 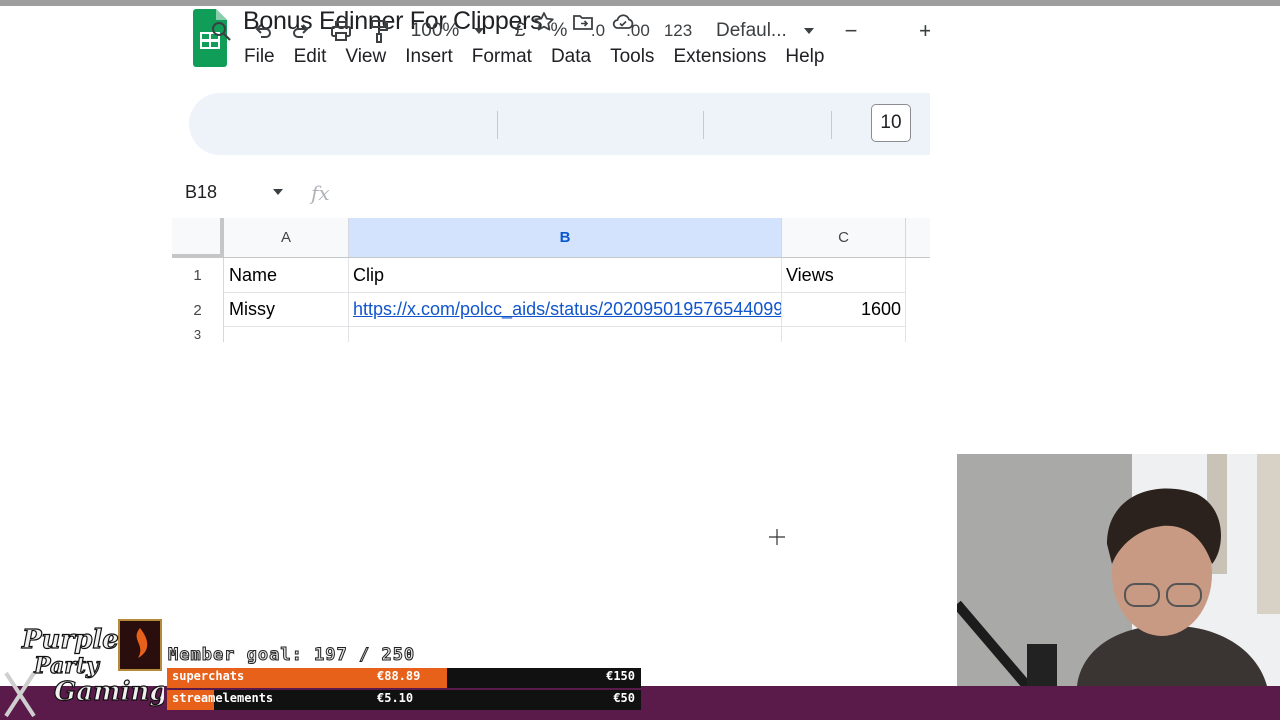 What do you see at coordinates (198, 238) in the screenshot?
I see `select-all-corner` at bounding box center [198, 238].